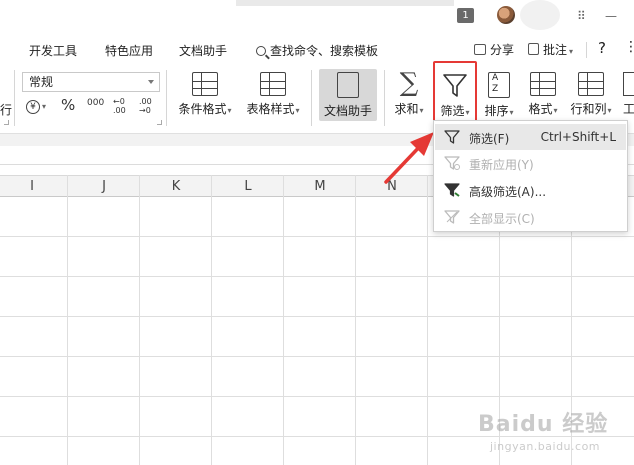 This screenshot has height=465, width=634. Describe the element at coordinates (591, 84) in the screenshot. I see `row-col-icon` at that location.